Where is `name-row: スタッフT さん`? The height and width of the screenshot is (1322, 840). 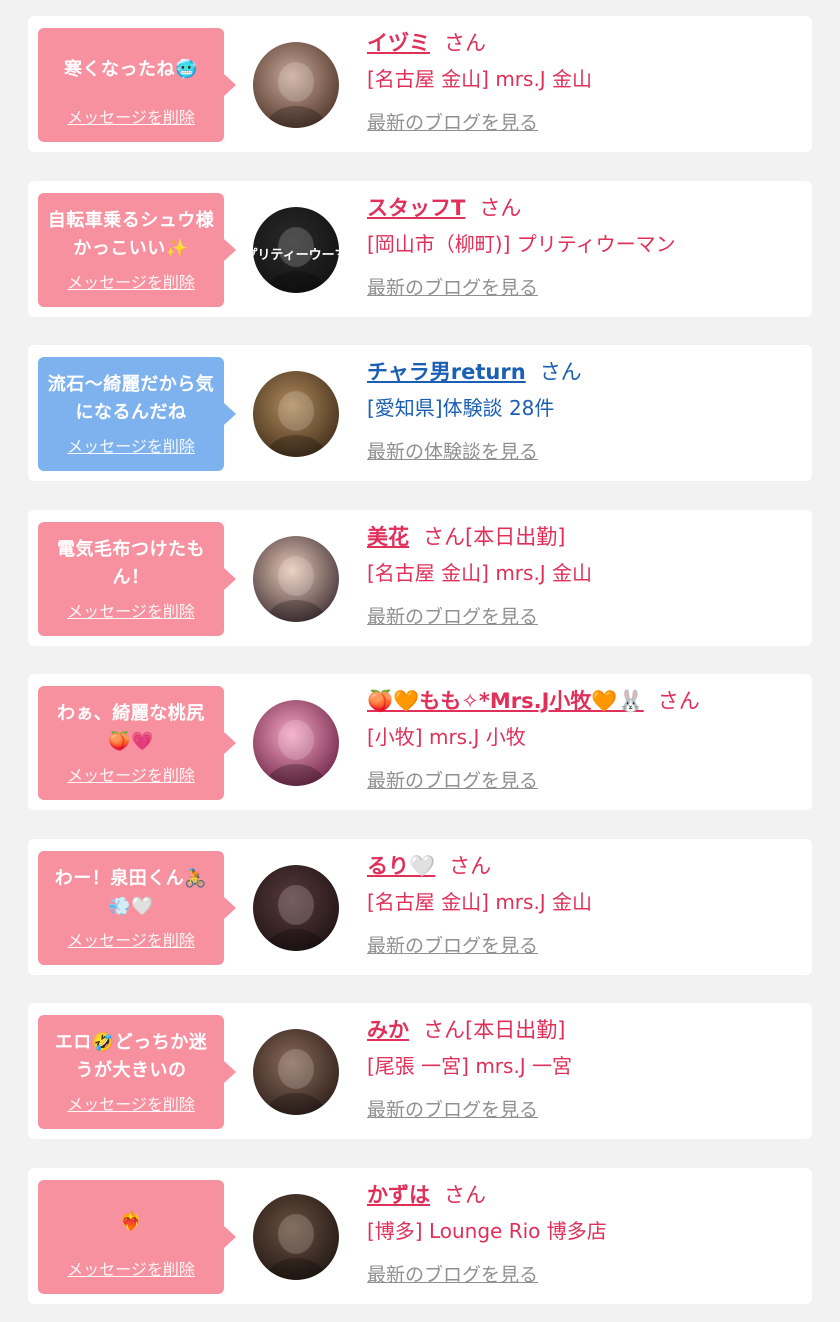 name-row: スタッフT さん is located at coordinates (584, 208).